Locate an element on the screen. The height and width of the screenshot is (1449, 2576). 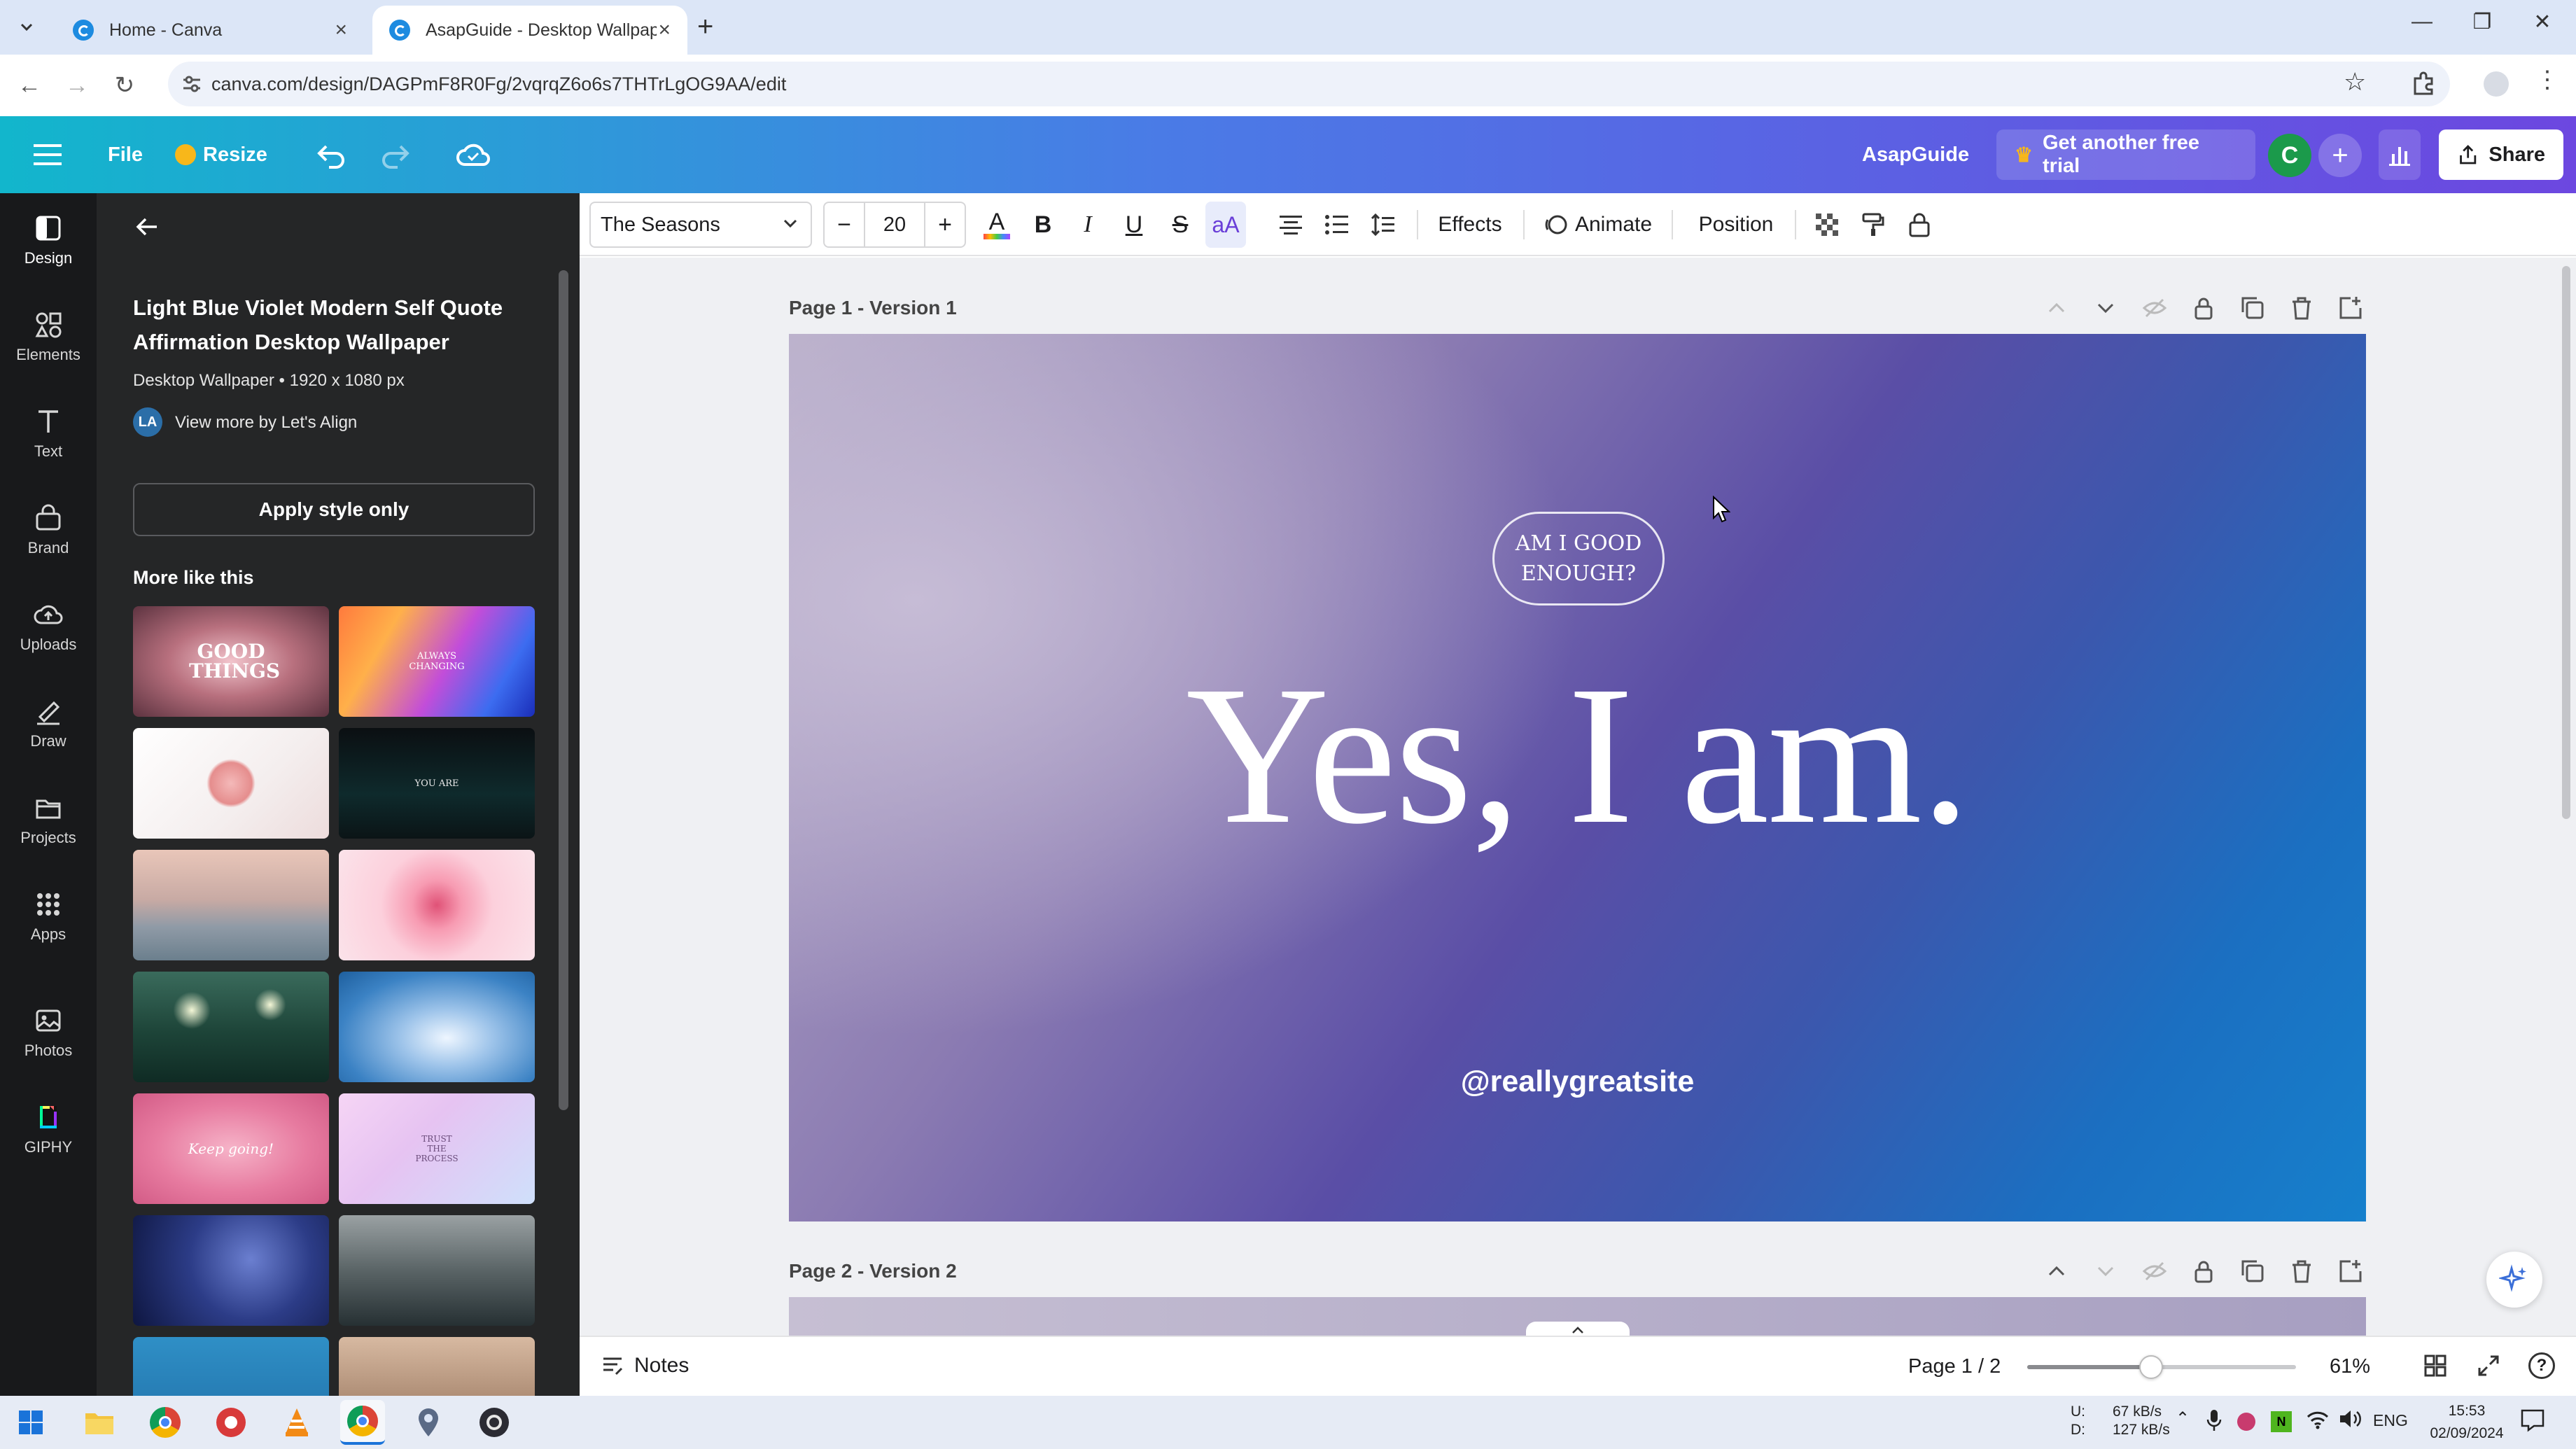
template-thumbnail: YOU ARE is located at coordinates (437, 783).